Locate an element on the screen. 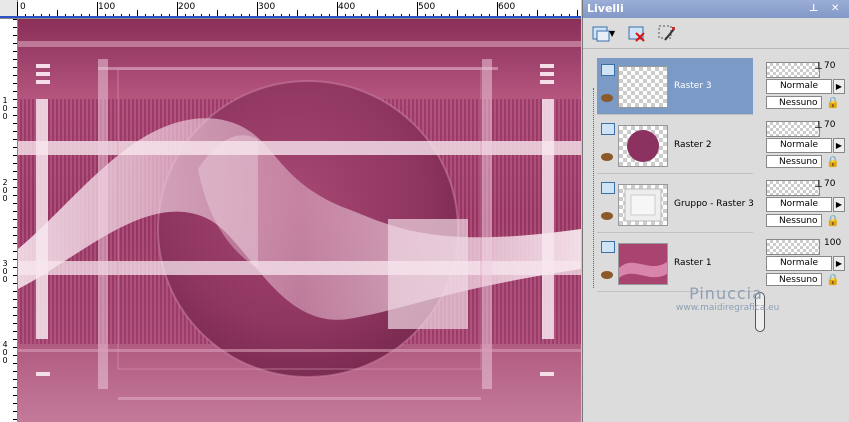 This screenshot has height=422, width=849. layer-props-gruppo-raster-3: ⊥ 70 Normale ▶ Nessuno 🔒 is located at coordinates (807, 204).